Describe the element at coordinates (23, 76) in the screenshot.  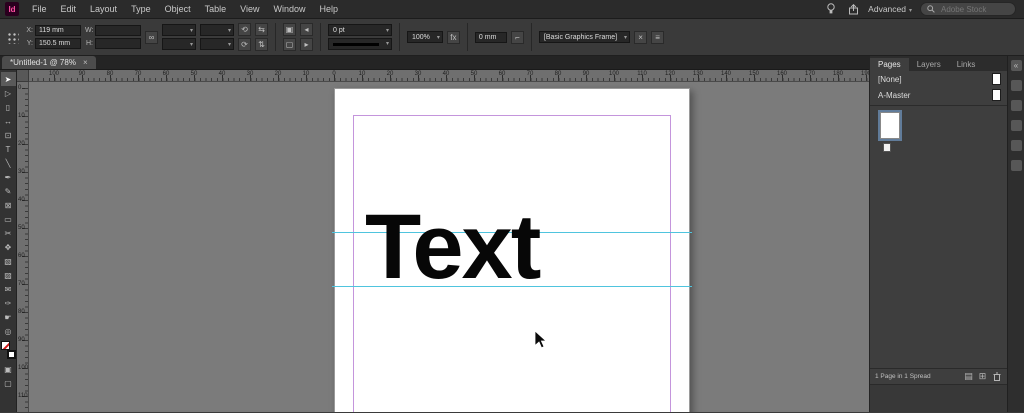
I see `ruler-origin-box` at that location.